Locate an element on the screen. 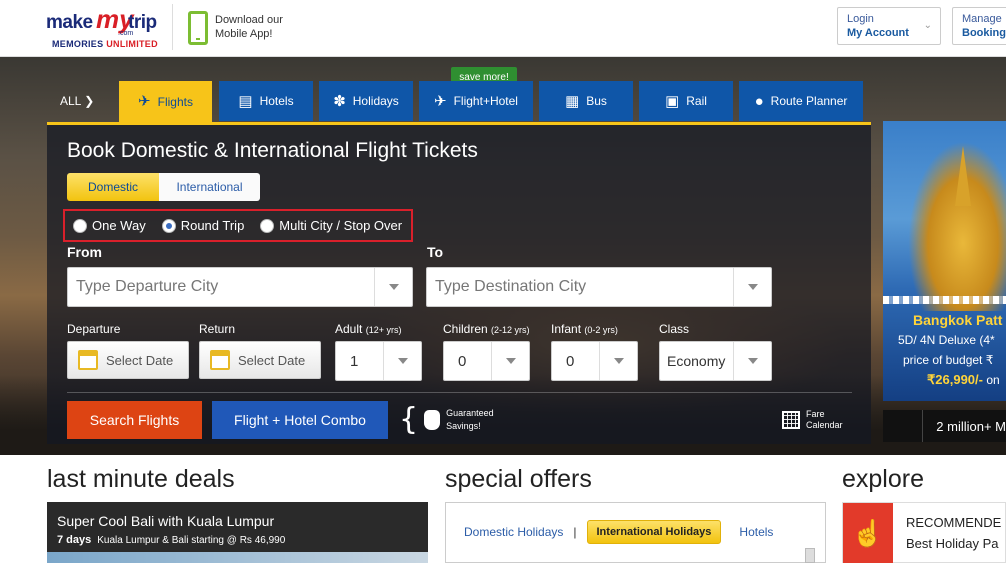 The width and height of the screenshot is (1006, 563). map-pin-icon: ● is located at coordinates (759, 101).